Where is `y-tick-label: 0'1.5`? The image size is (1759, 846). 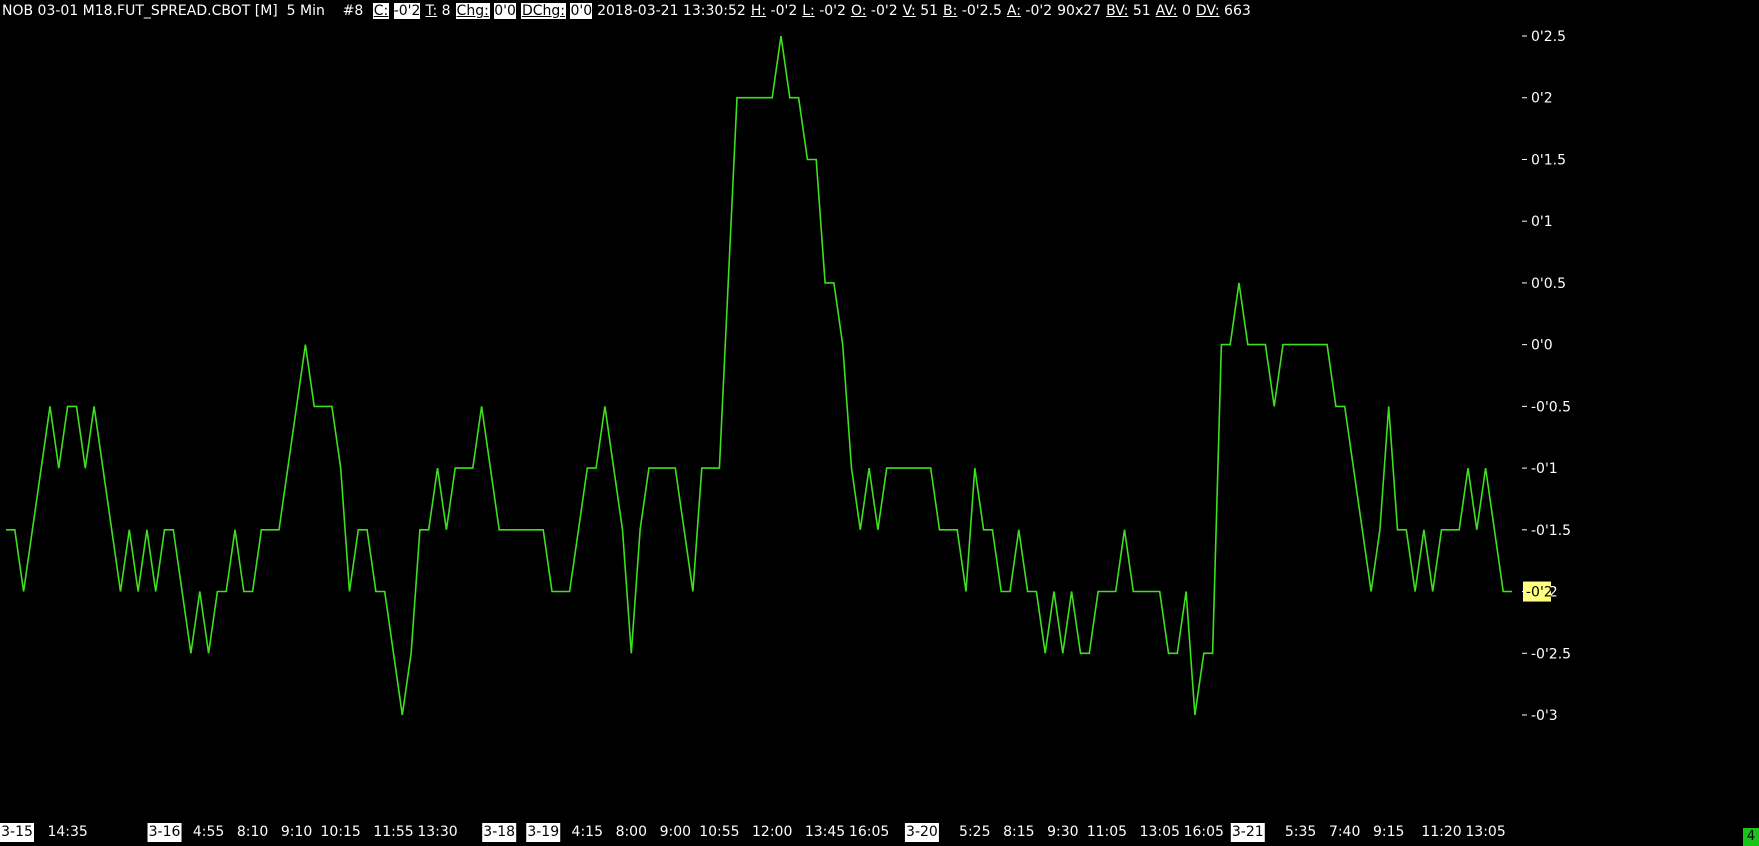 y-tick-label: 0'1.5 is located at coordinates (1548, 160).